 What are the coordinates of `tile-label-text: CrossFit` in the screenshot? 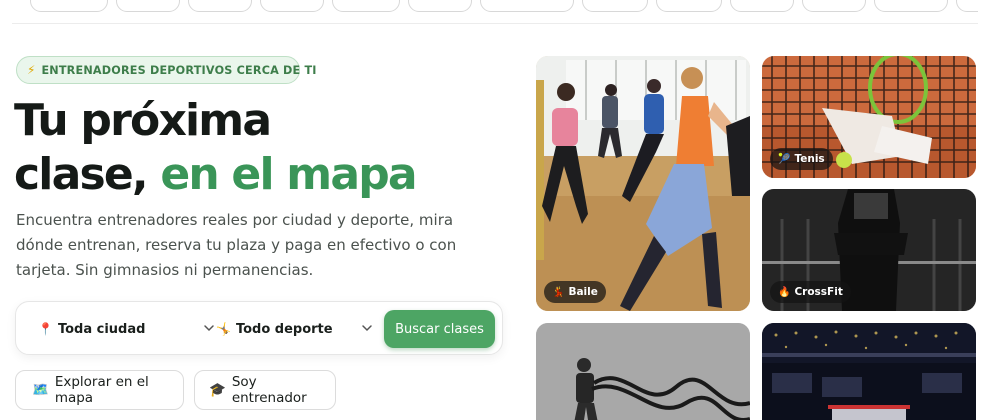 It's located at (818, 292).